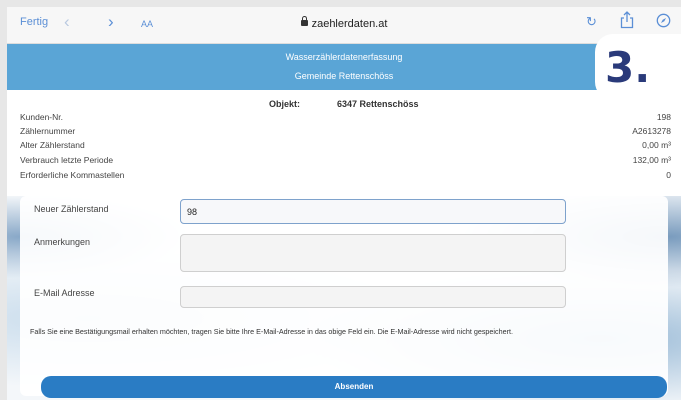 The width and height of the screenshot is (681, 400). What do you see at coordinates (52, 145) in the screenshot?
I see `info-key: Alter Zählerstand` at bounding box center [52, 145].